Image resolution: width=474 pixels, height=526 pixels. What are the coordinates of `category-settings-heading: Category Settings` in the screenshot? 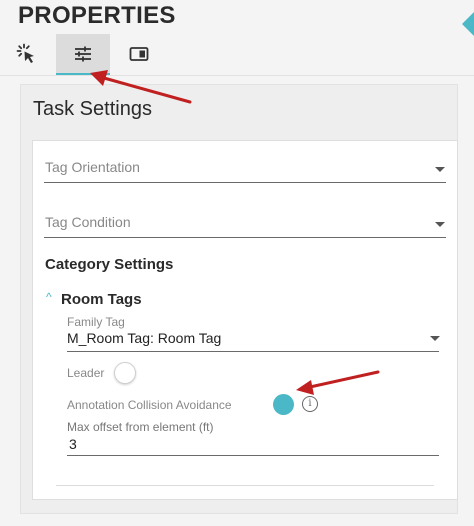 It's located at (109, 264).